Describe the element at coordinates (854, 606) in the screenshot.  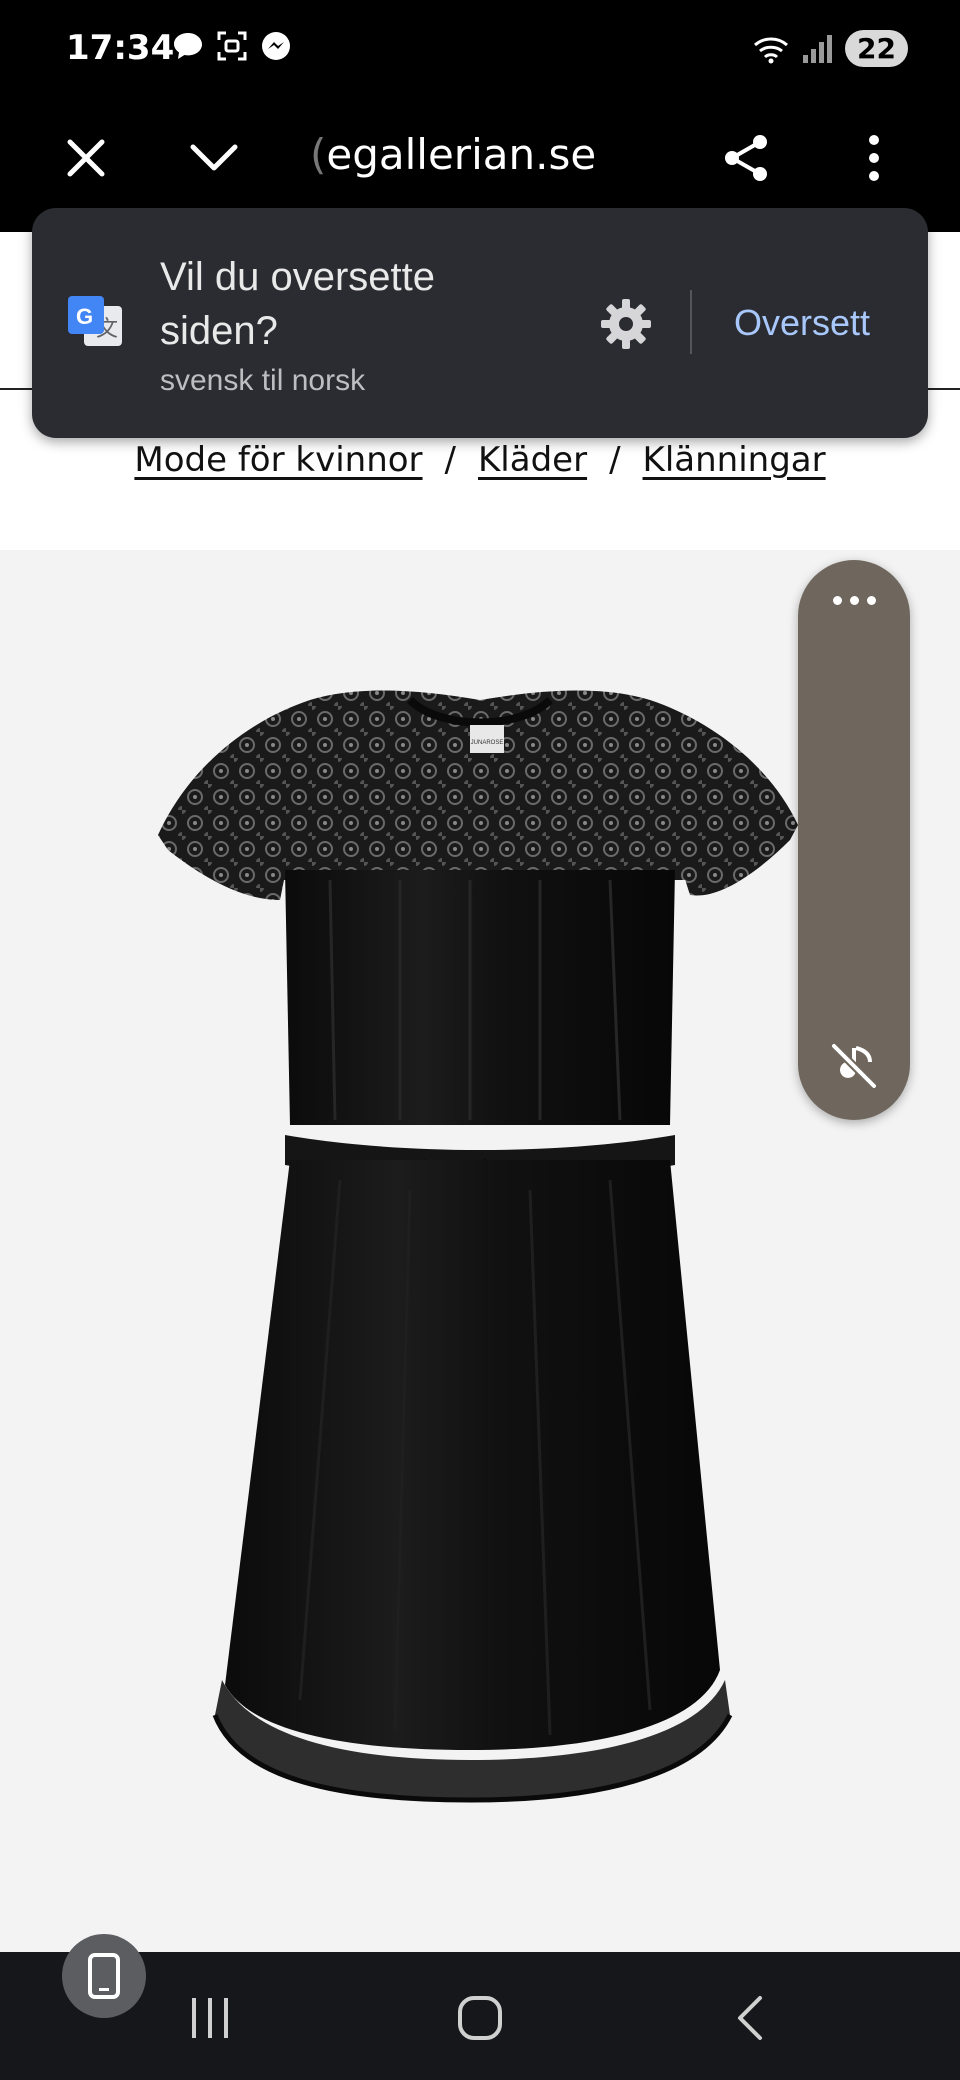
I see `more-horiz-icon` at that location.